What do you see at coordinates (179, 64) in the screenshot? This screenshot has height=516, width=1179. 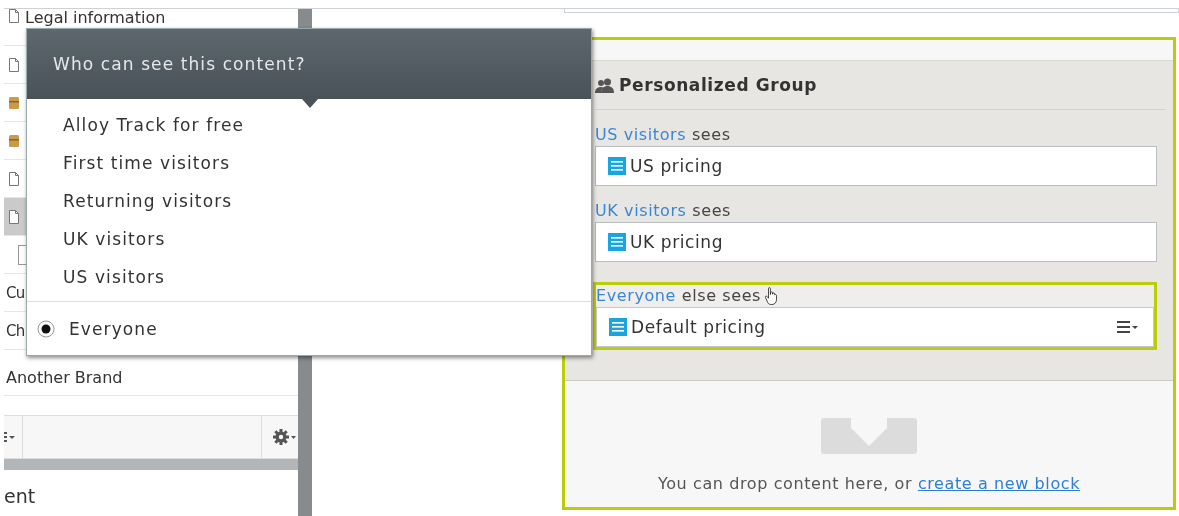 I see `popup-title: Who can see this content?` at bounding box center [179, 64].